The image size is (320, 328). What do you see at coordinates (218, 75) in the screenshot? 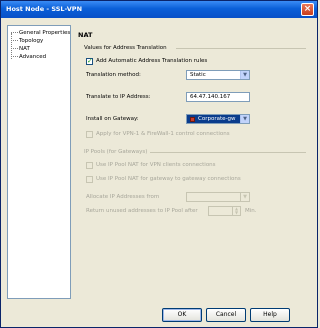
I see `translation-method-select: Static ▼` at bounding box center [218, 75].